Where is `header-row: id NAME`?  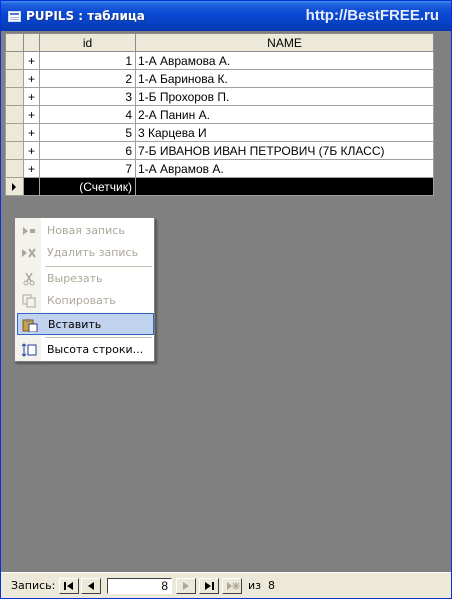 header-row: id NAME is located at coordinates (219, 42).